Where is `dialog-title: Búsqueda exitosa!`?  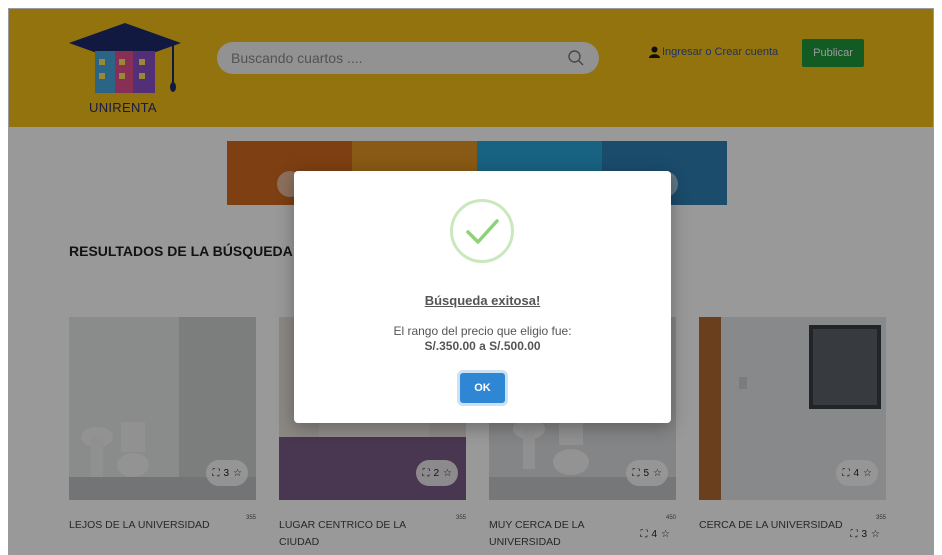
dialog-title: Búsqueda exitosa! is located at coordinates (482, 300).